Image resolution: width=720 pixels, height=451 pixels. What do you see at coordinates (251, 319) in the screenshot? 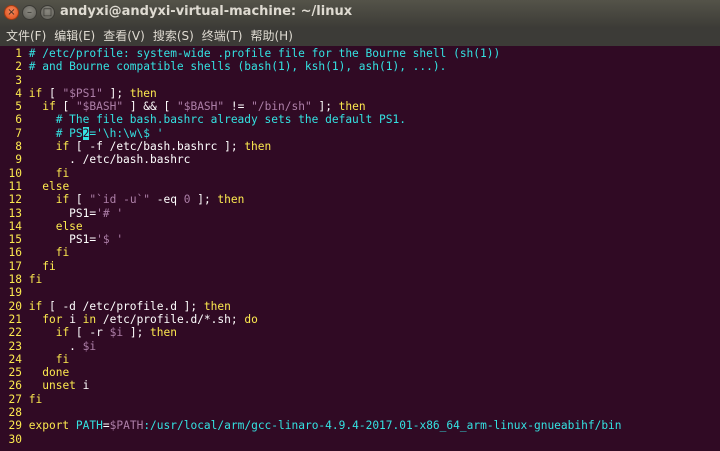
I see `keyword-text: do` at bounding box center [251, 319].